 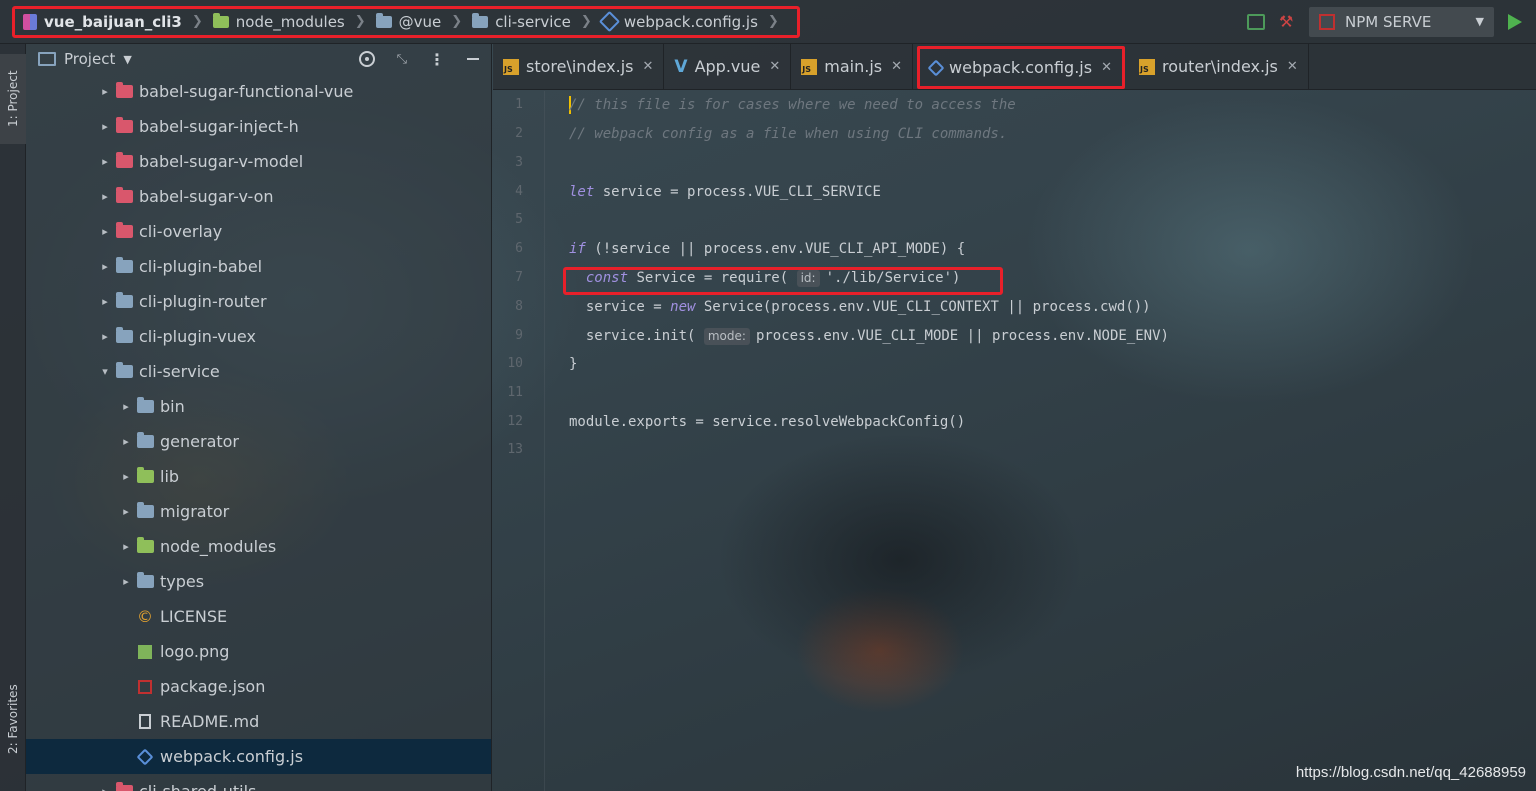 What do you see at coordinates (1256, 21) in the screenshot?
I see `terminal-icon` at bounding box center [1256, 21].